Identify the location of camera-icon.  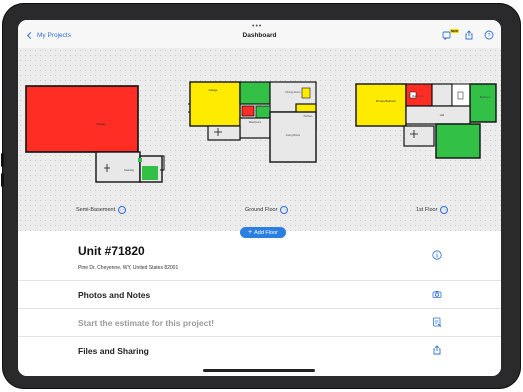
(437, 294).